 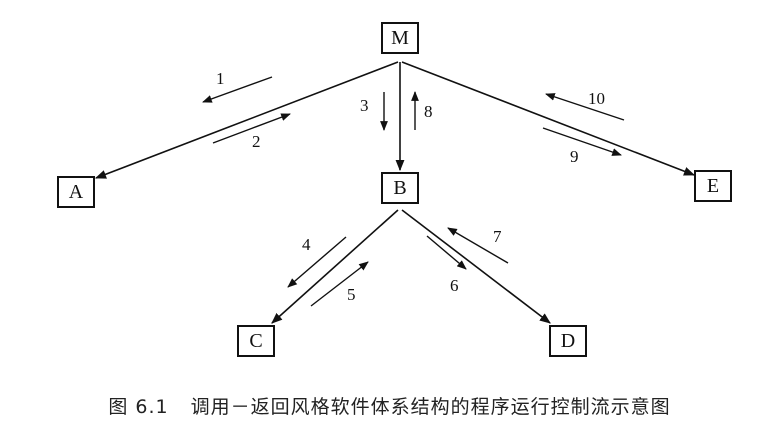 I want to click on node-c: C, so click(x=256, y=341).